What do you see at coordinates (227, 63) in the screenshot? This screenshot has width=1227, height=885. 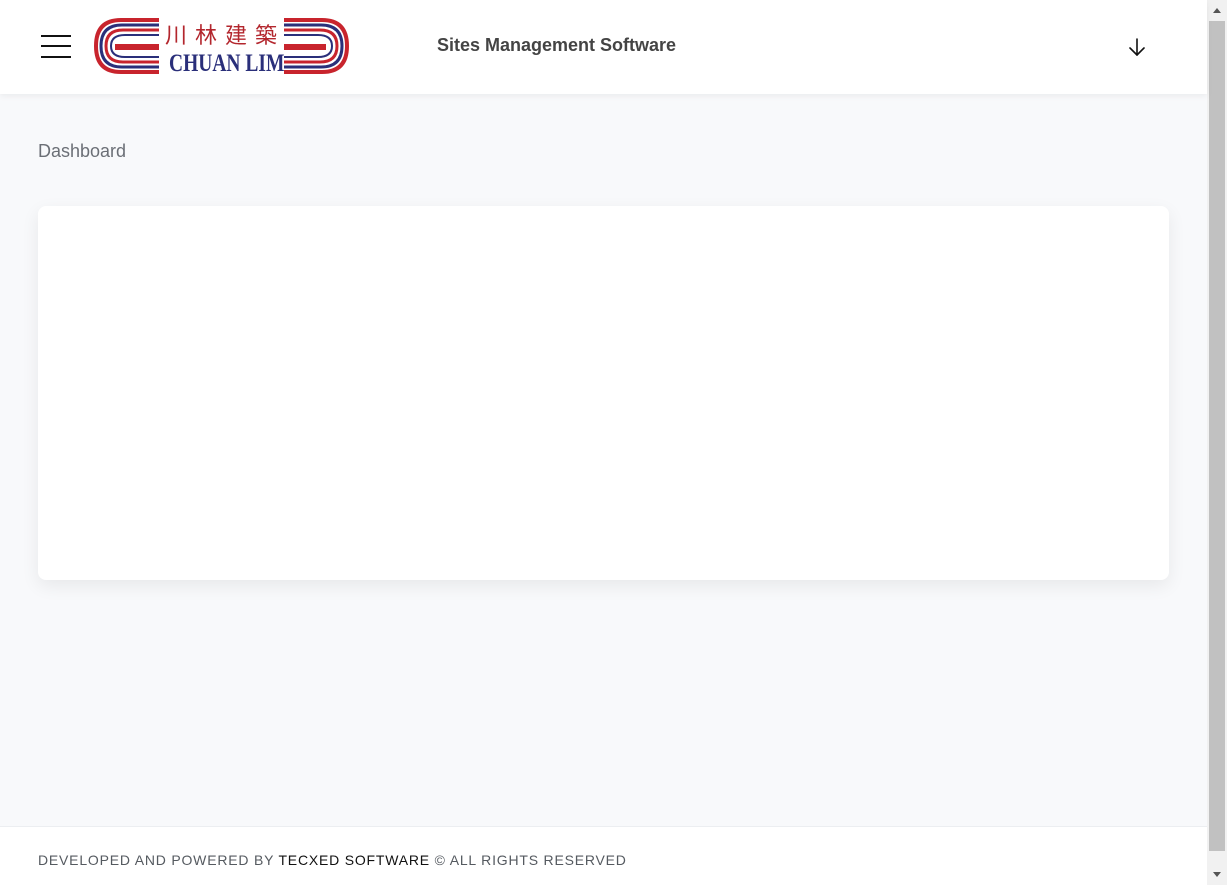 I see `logo-english-text: CHUAN LIM` at bounding box center [227, 63].